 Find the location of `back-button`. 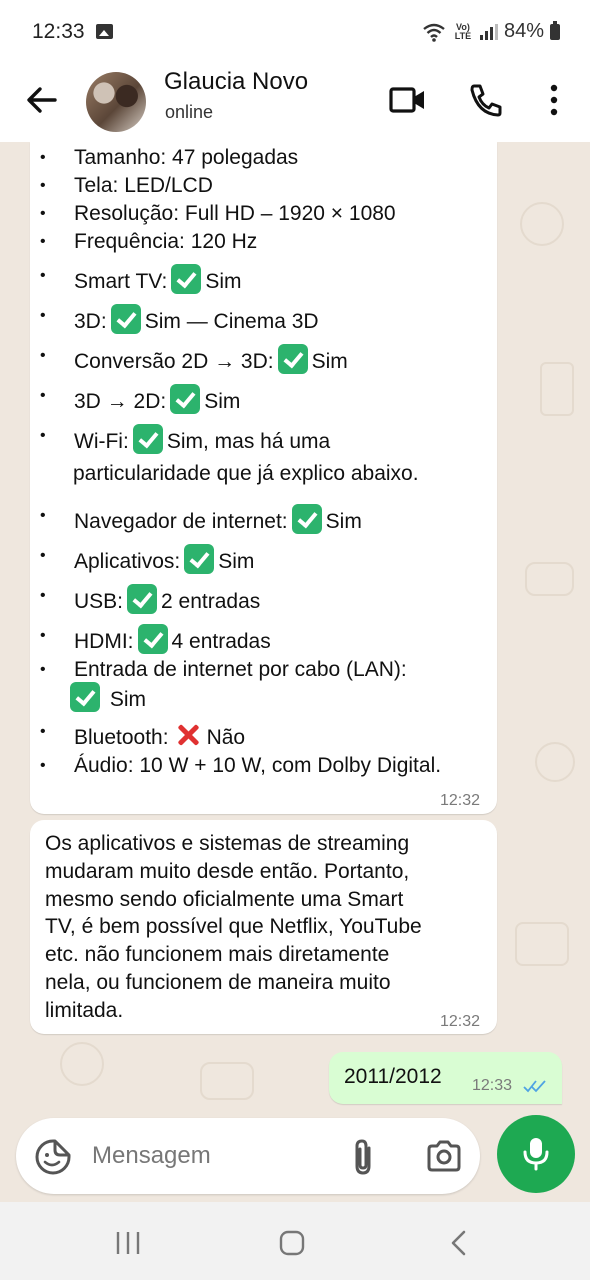

back-button is located at coordinates (42, 100).